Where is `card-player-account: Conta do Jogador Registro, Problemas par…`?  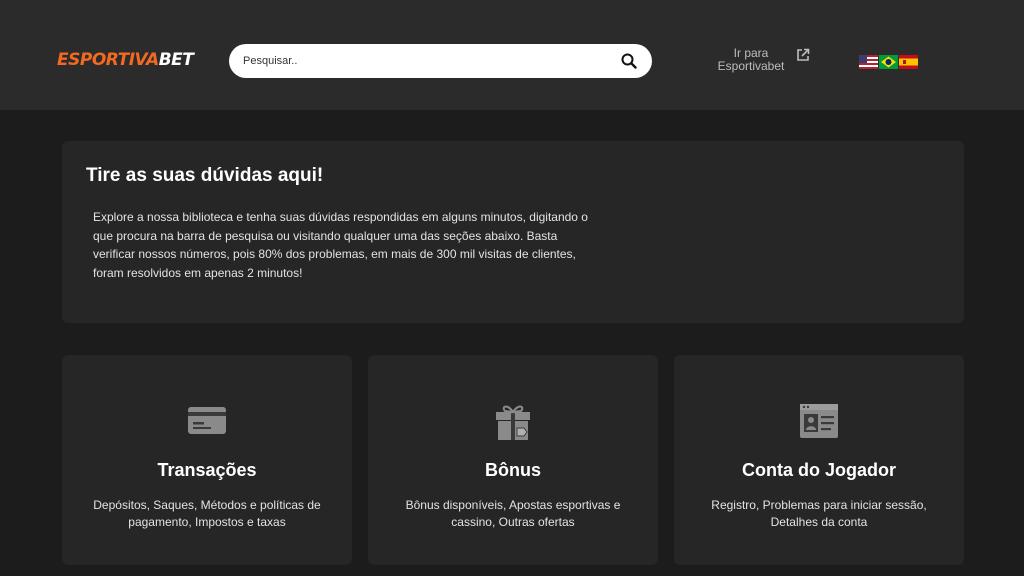 card-player-account: Conta do Jogador Registro, Problemas par… is located at coordinates (819, 460).